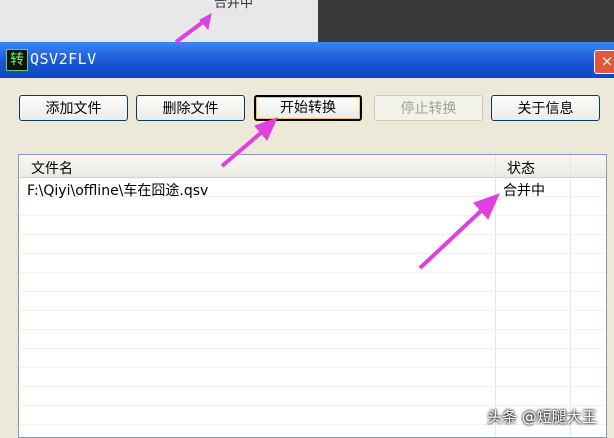  Describe the element at coordinates (118, 191) in the screenshot. I see `row-filename: F:\Qiyi\offline\车在囧途.qsv` at that location.